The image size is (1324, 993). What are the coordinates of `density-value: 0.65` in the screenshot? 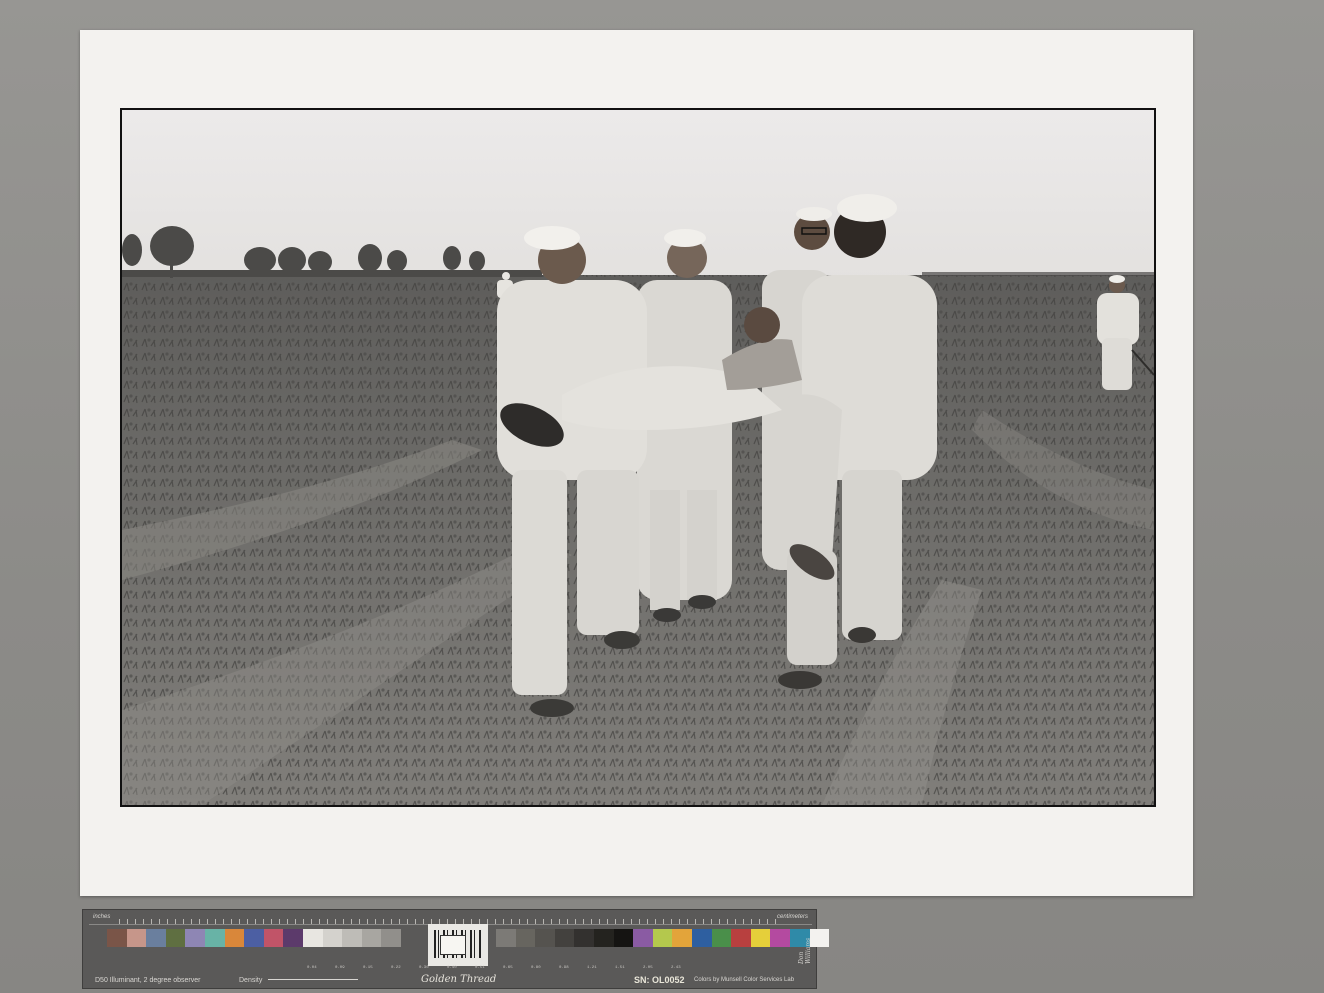 It's located at (508, 968).